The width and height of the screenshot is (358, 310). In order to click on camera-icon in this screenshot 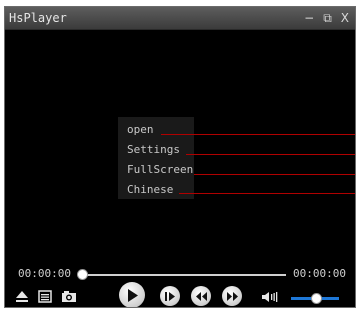, I will do `click(69, 296)`.